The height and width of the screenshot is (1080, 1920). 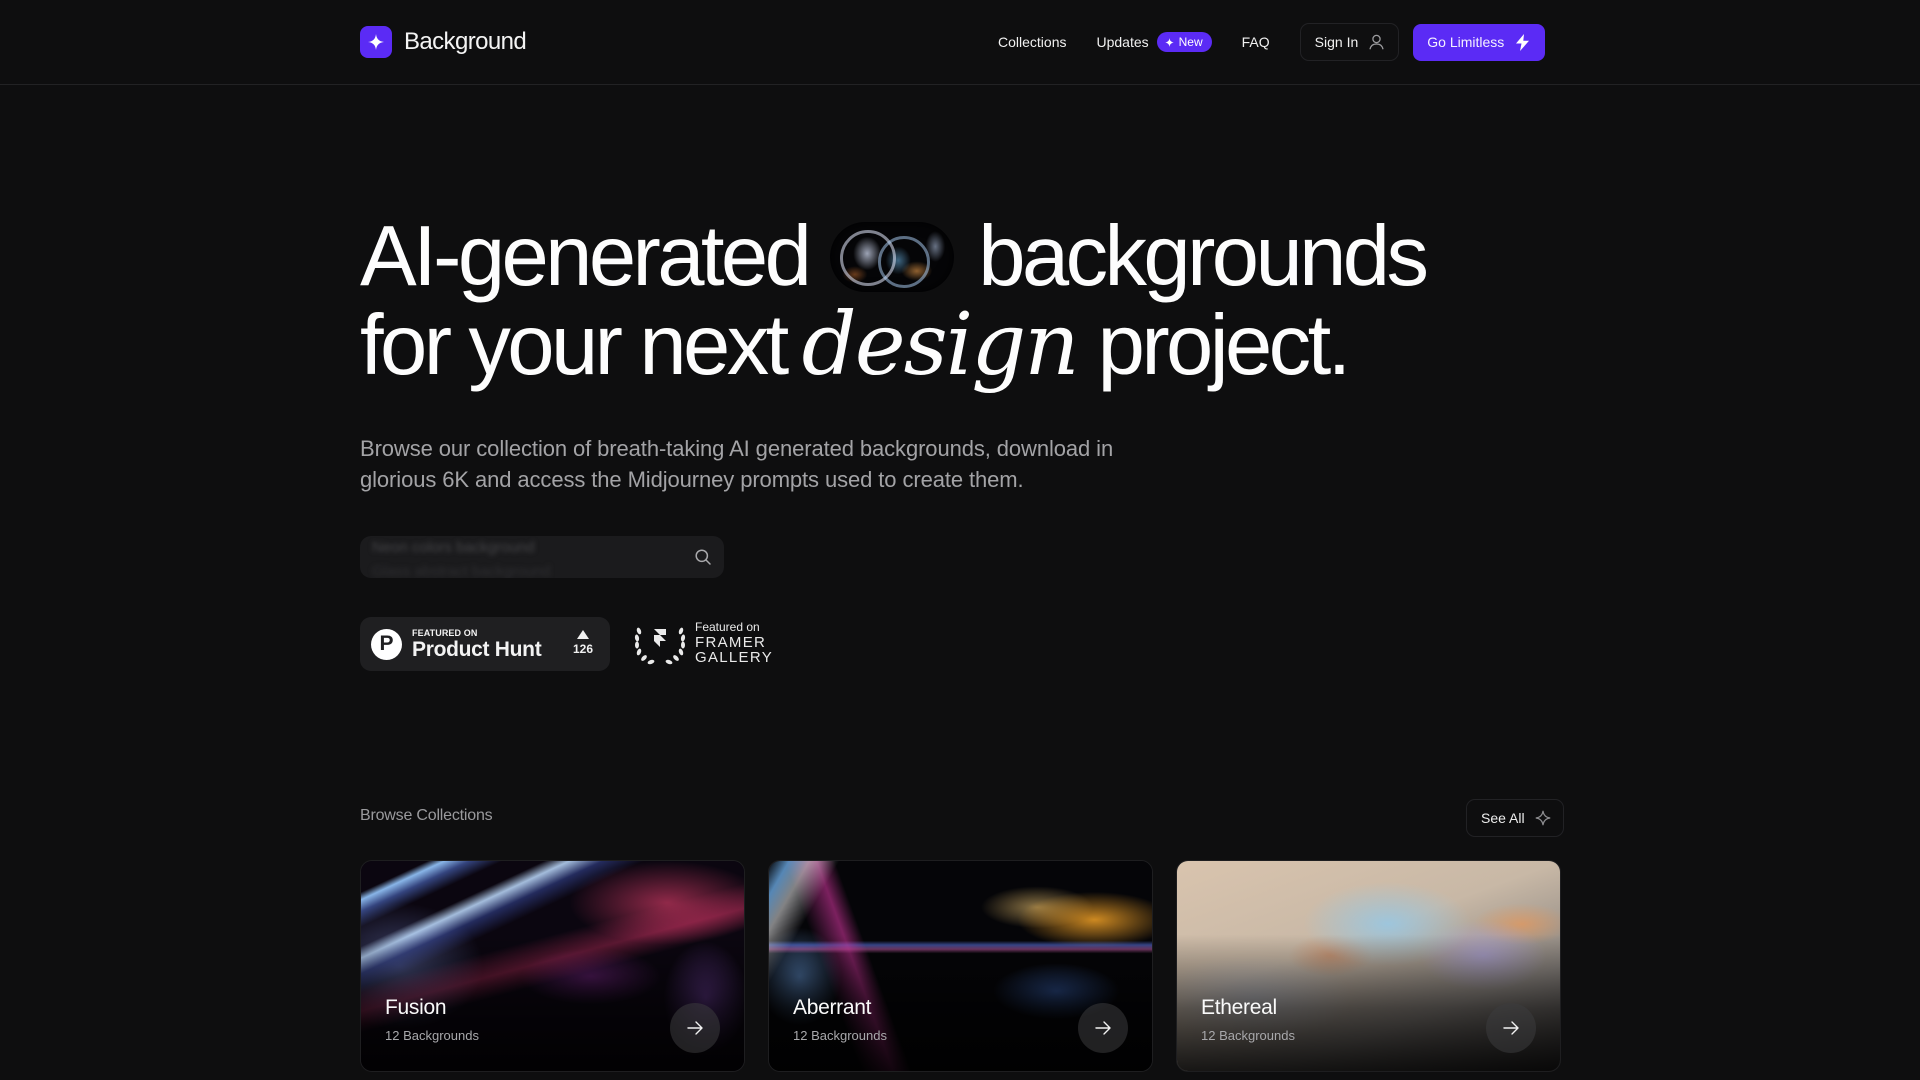 What do you see at coordinates (582, 634) in the screenshot?
I see `upvote-triangle-icon` at bounding box center [582, 634].